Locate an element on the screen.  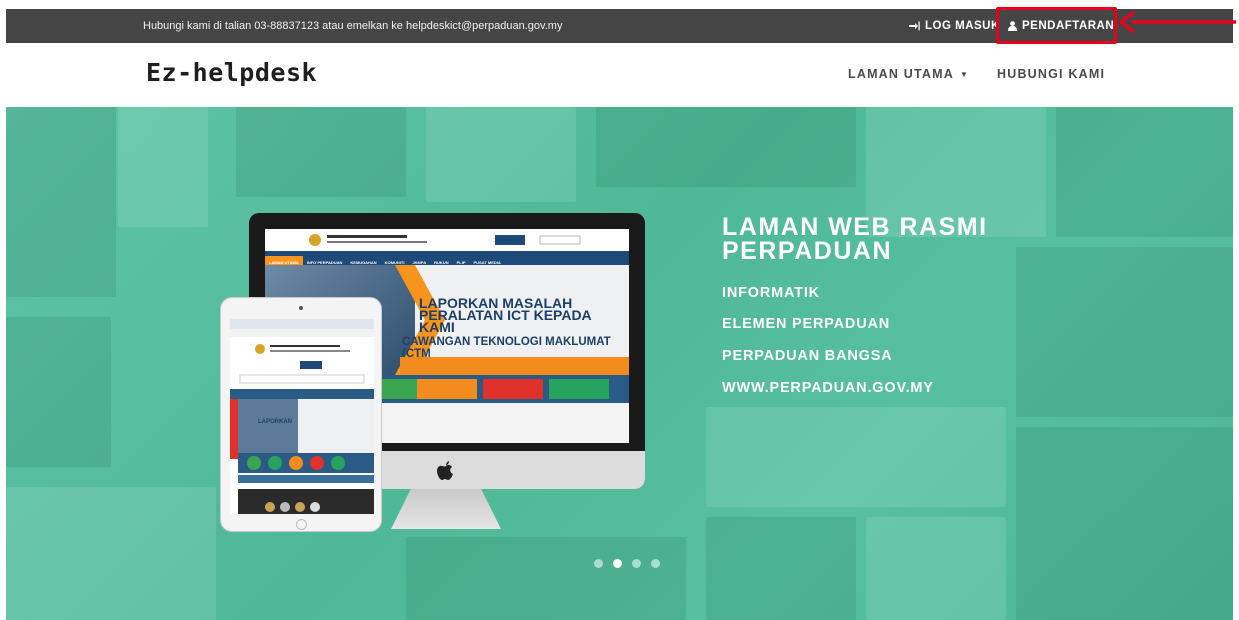
nav-item-contact: HUBUNGI KAMI is located at coordinates (1051, 74).